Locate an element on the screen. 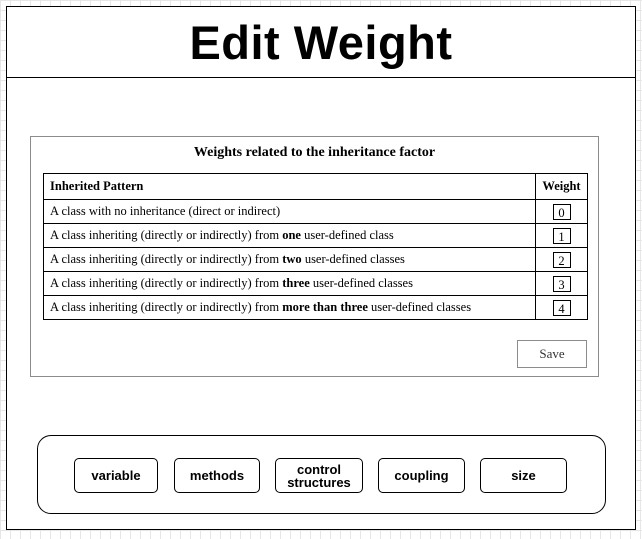  control-structures-label-line1: control is located at coordinates (319, 469).